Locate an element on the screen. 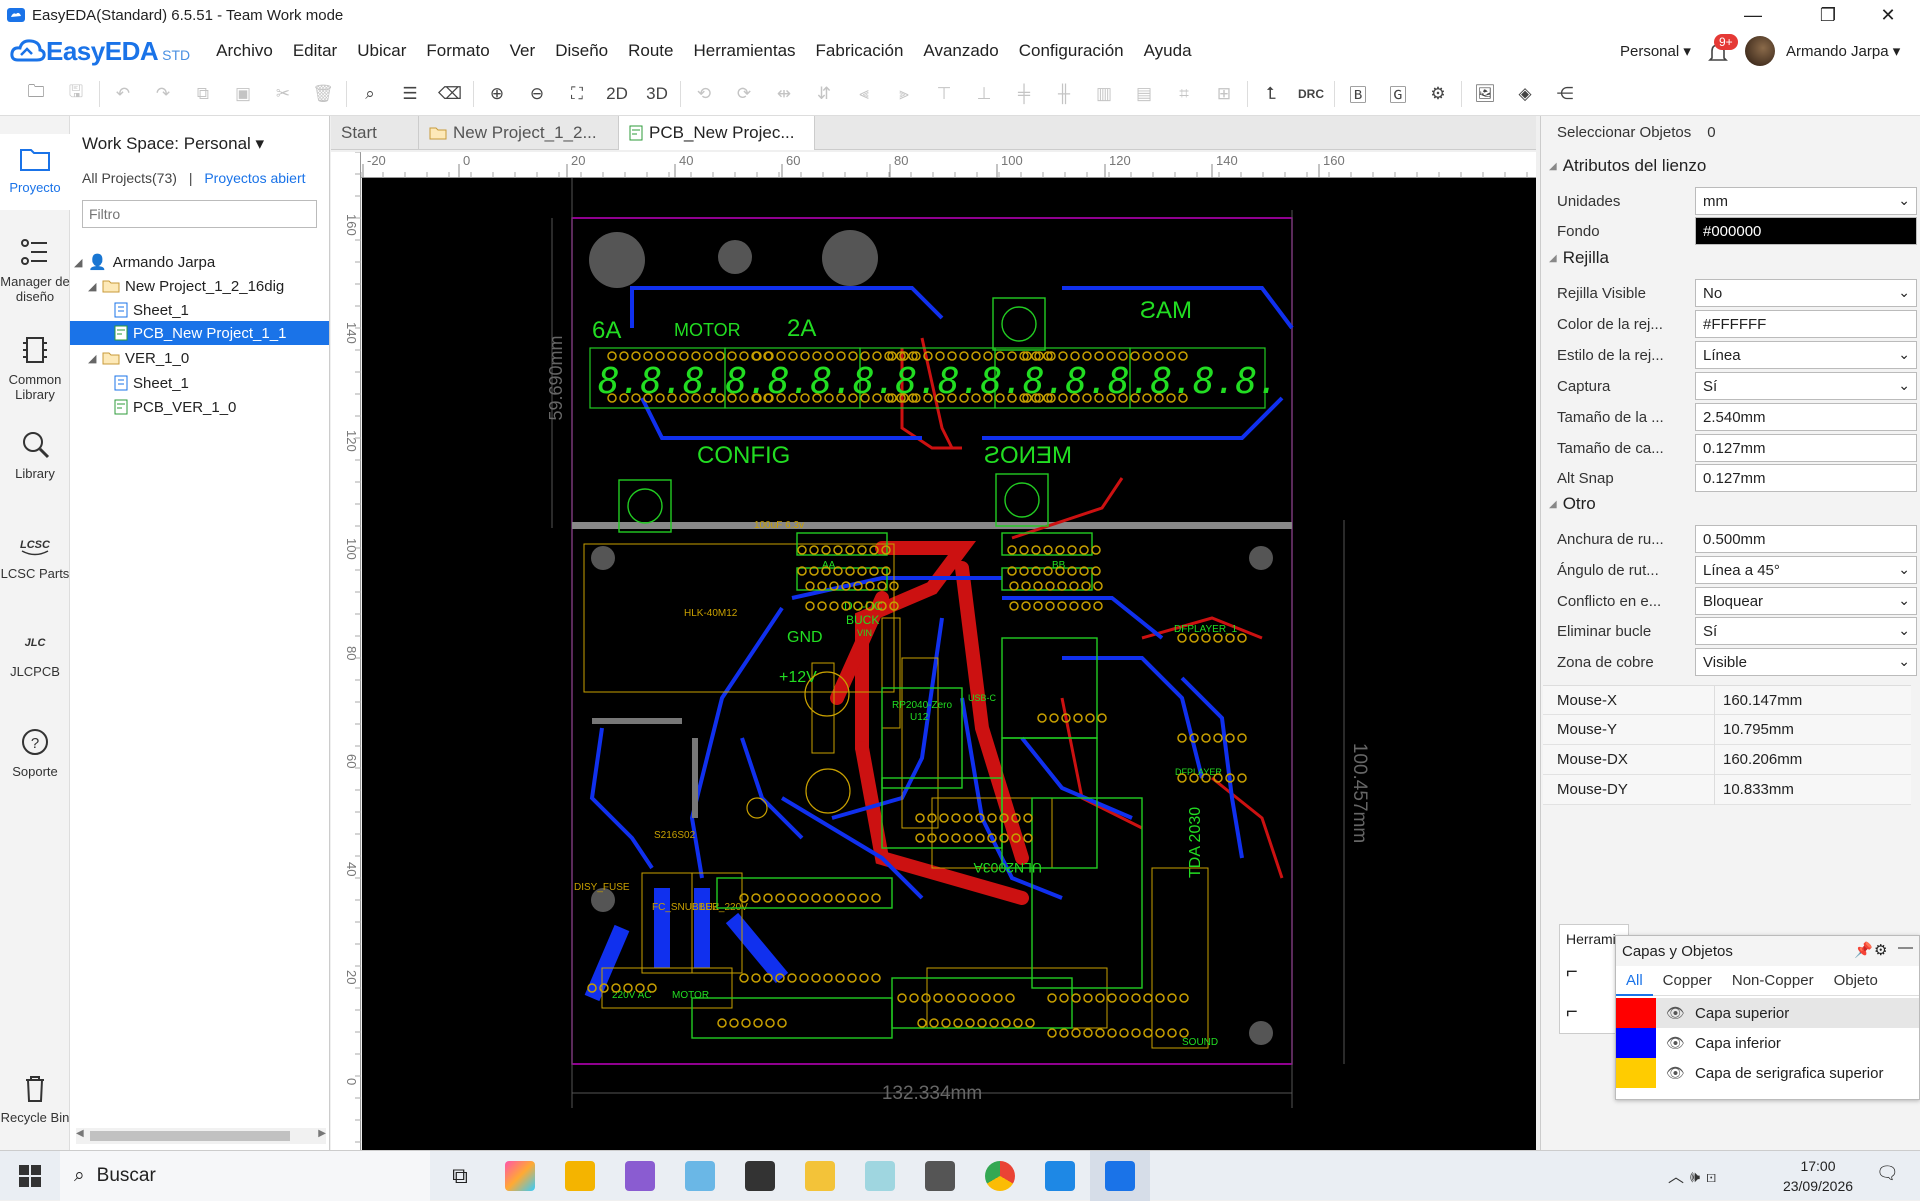  conflict-select: Bloquear ⌄ is located at coordinates (1806, 601).